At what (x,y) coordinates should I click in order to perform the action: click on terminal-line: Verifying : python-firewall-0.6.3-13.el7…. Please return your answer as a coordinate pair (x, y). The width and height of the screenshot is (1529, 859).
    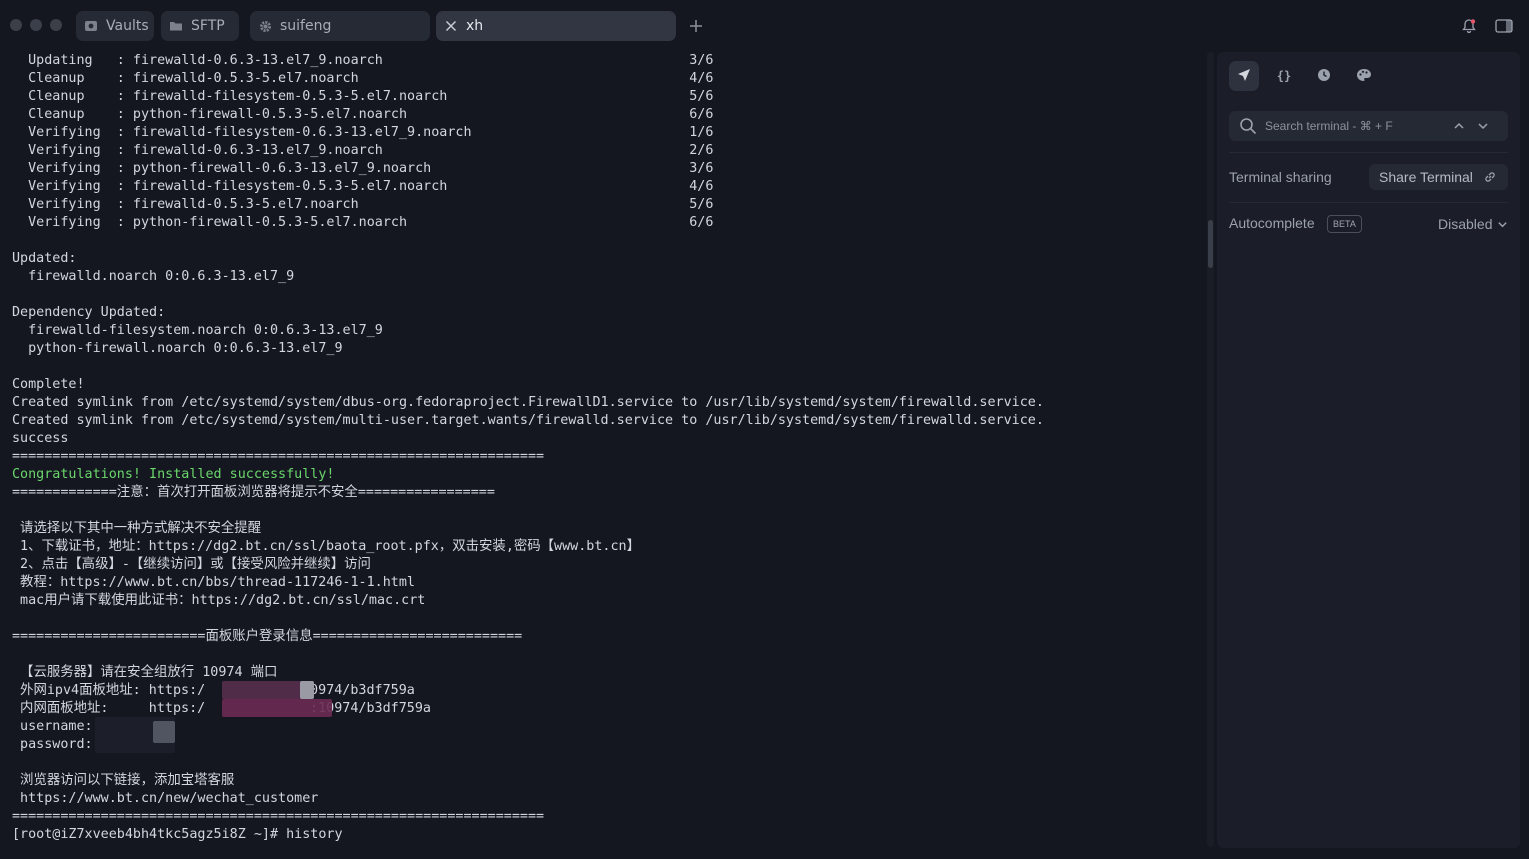
    Looking at the image, I should click on (363, 168).